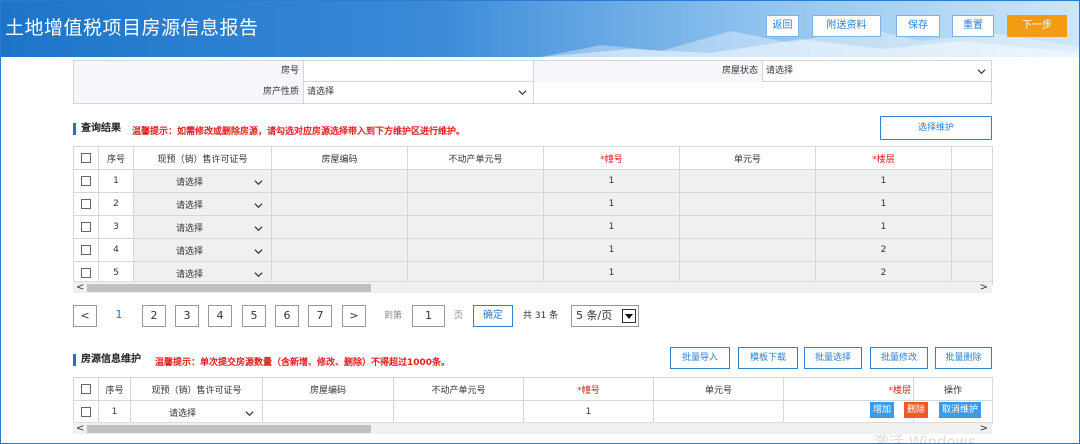 The width and height of the screenshot is (1080, 444). Describe the element at coordinates (493, 316) in the screenshot. I see `goto-confirm-button: 确定` at that location.